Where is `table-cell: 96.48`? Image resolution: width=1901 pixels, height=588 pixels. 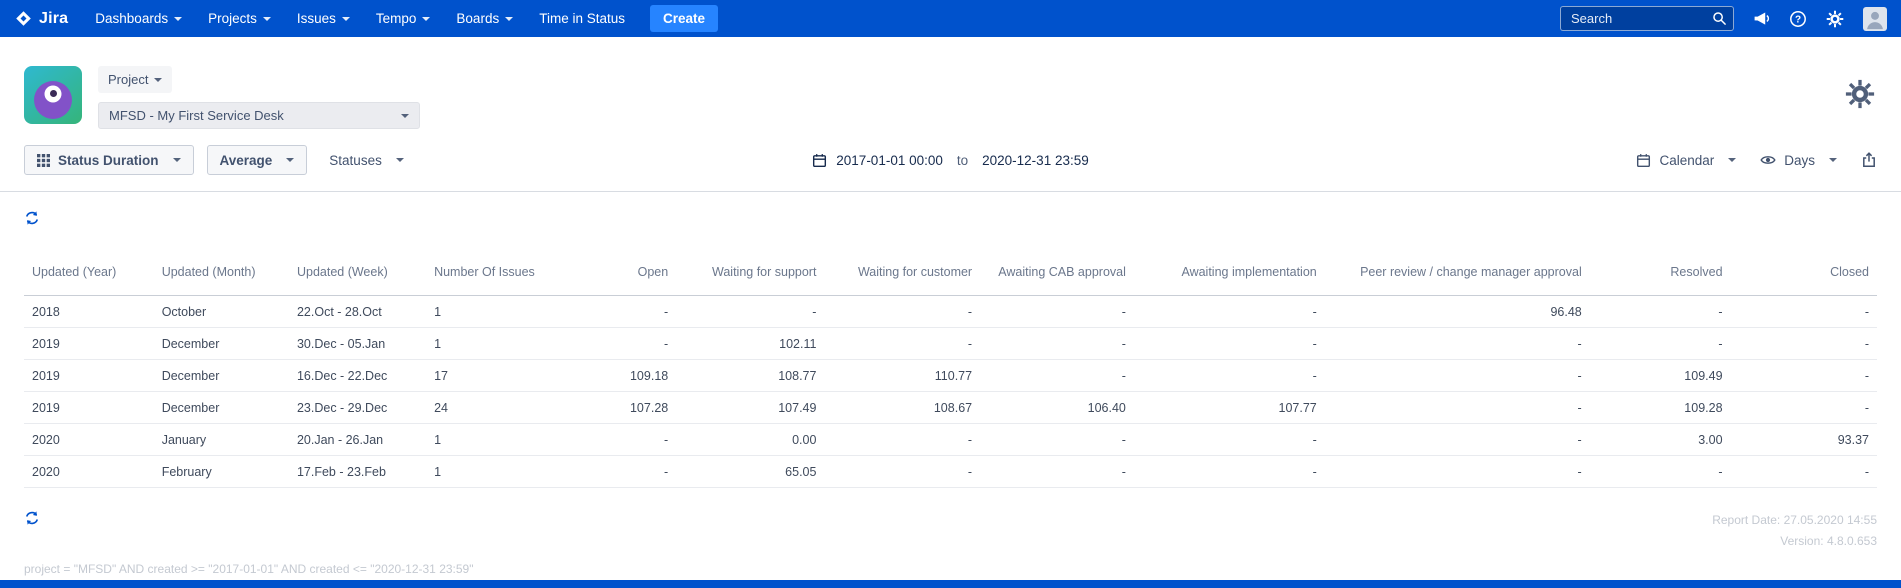
table-cell: 96.48 is located at coordinates (1457, 311).